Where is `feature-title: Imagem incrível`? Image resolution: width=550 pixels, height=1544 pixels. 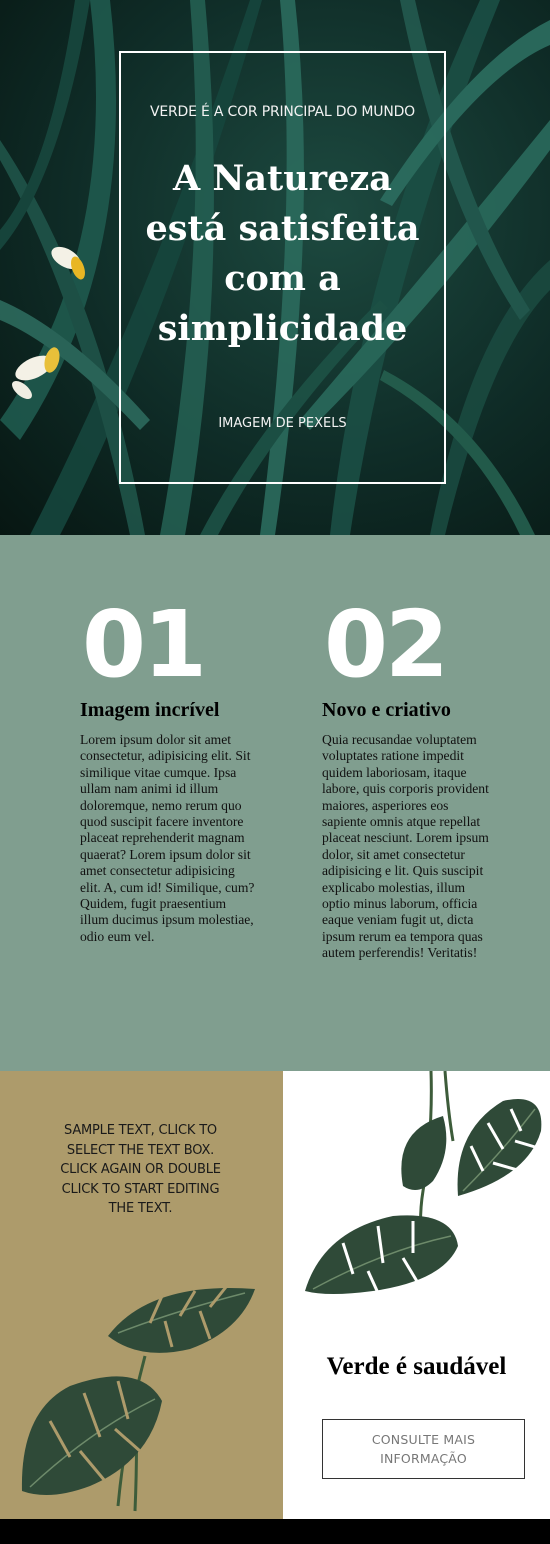
feature-title: Imagem incrível is located at coordinates (167, 710).